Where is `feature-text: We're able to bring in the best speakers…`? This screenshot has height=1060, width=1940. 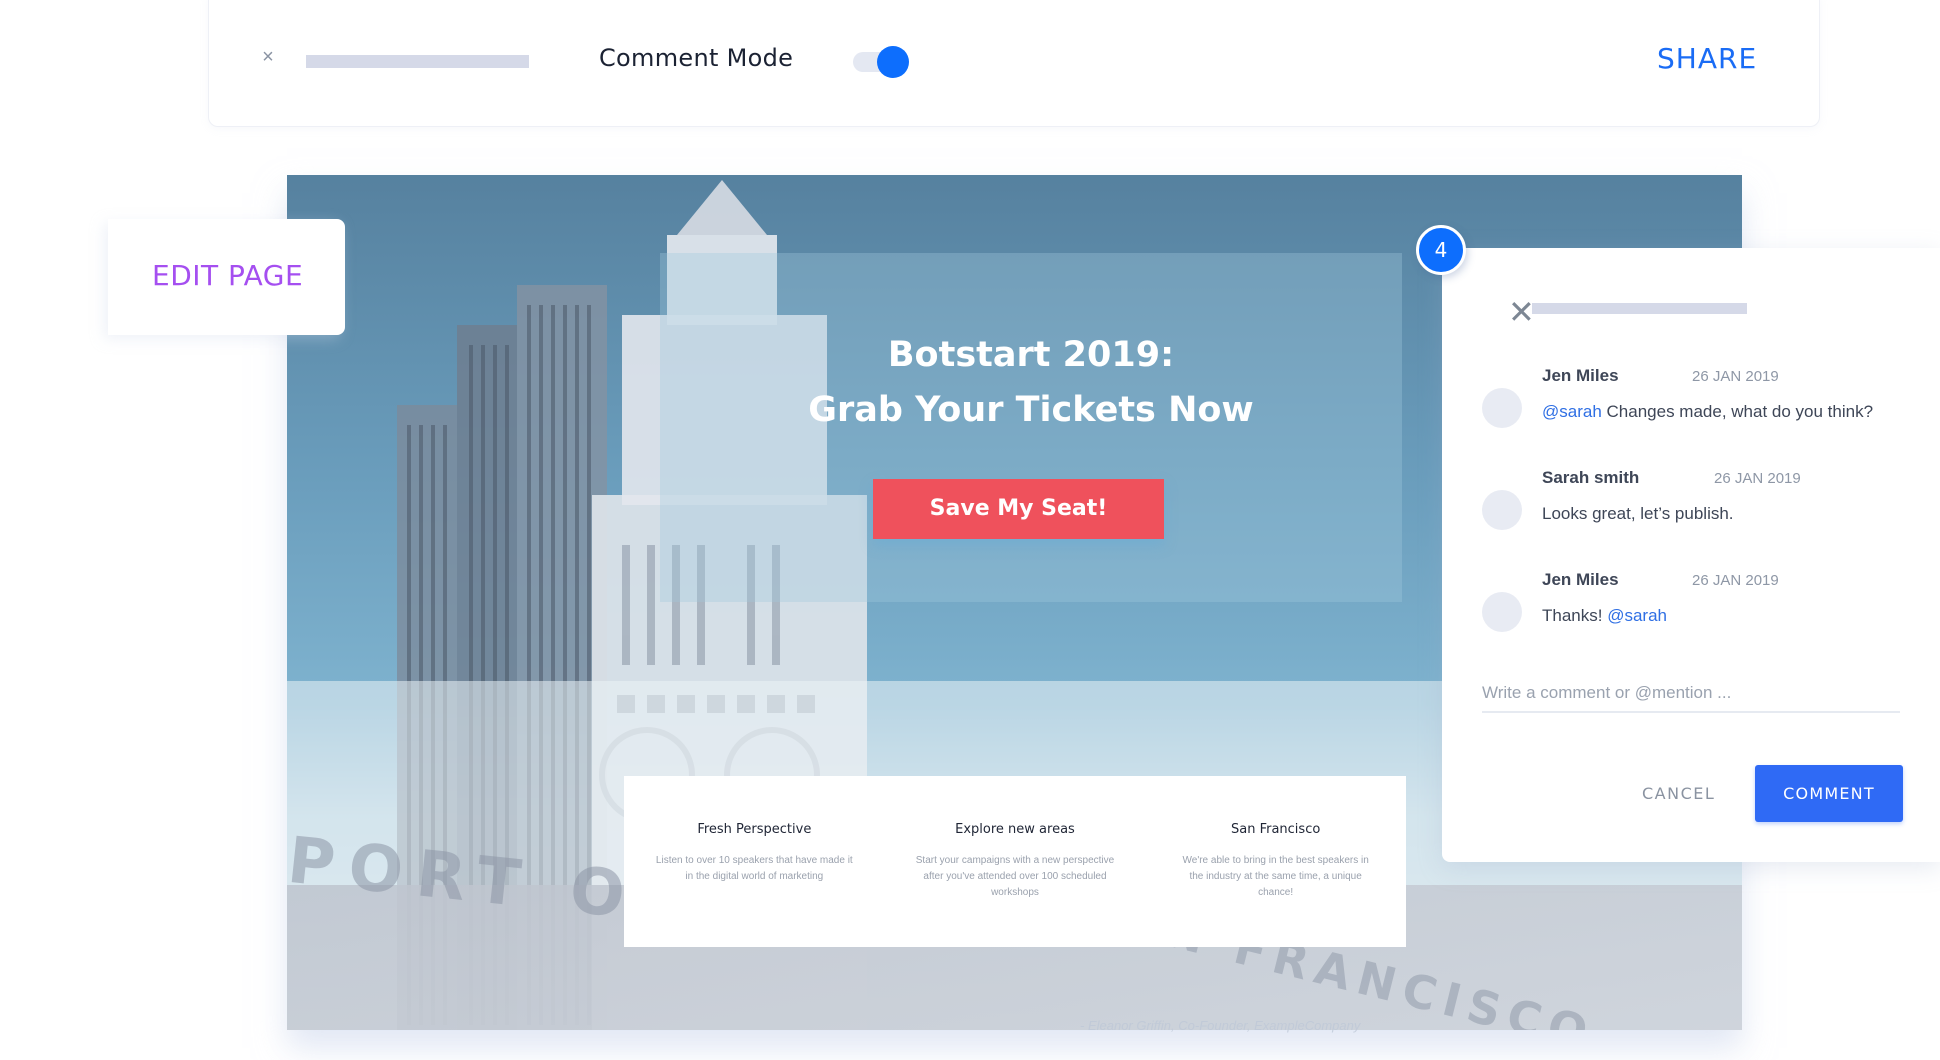
feature-text: We're able to bring in the best speakers… is located at coordinates (1275, 876).